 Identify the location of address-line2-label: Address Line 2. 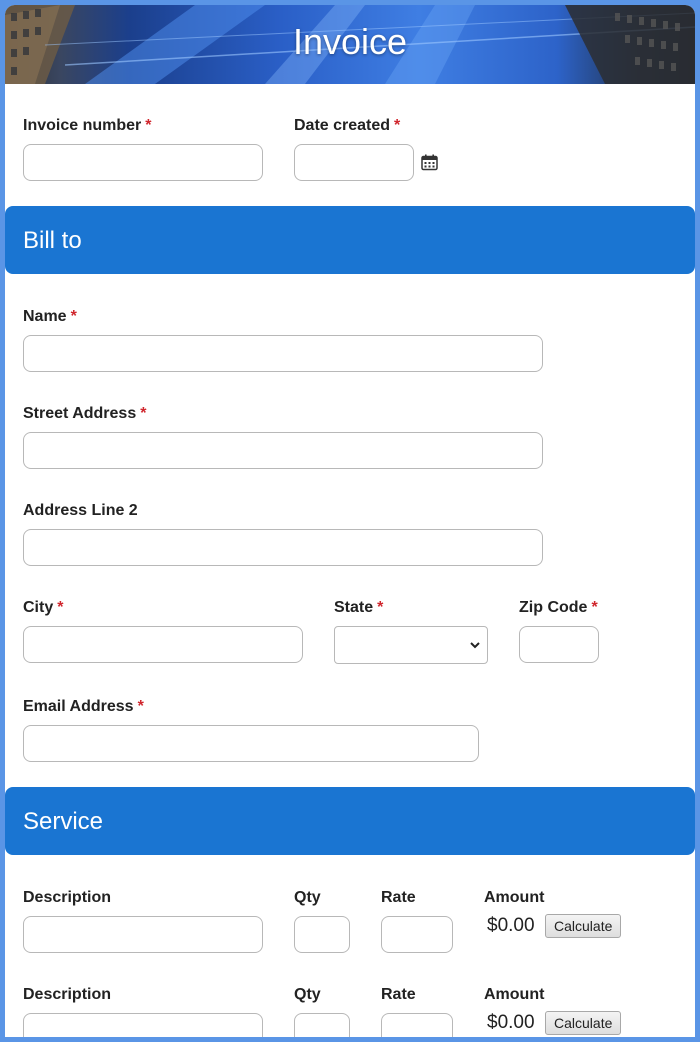
(80, 511).